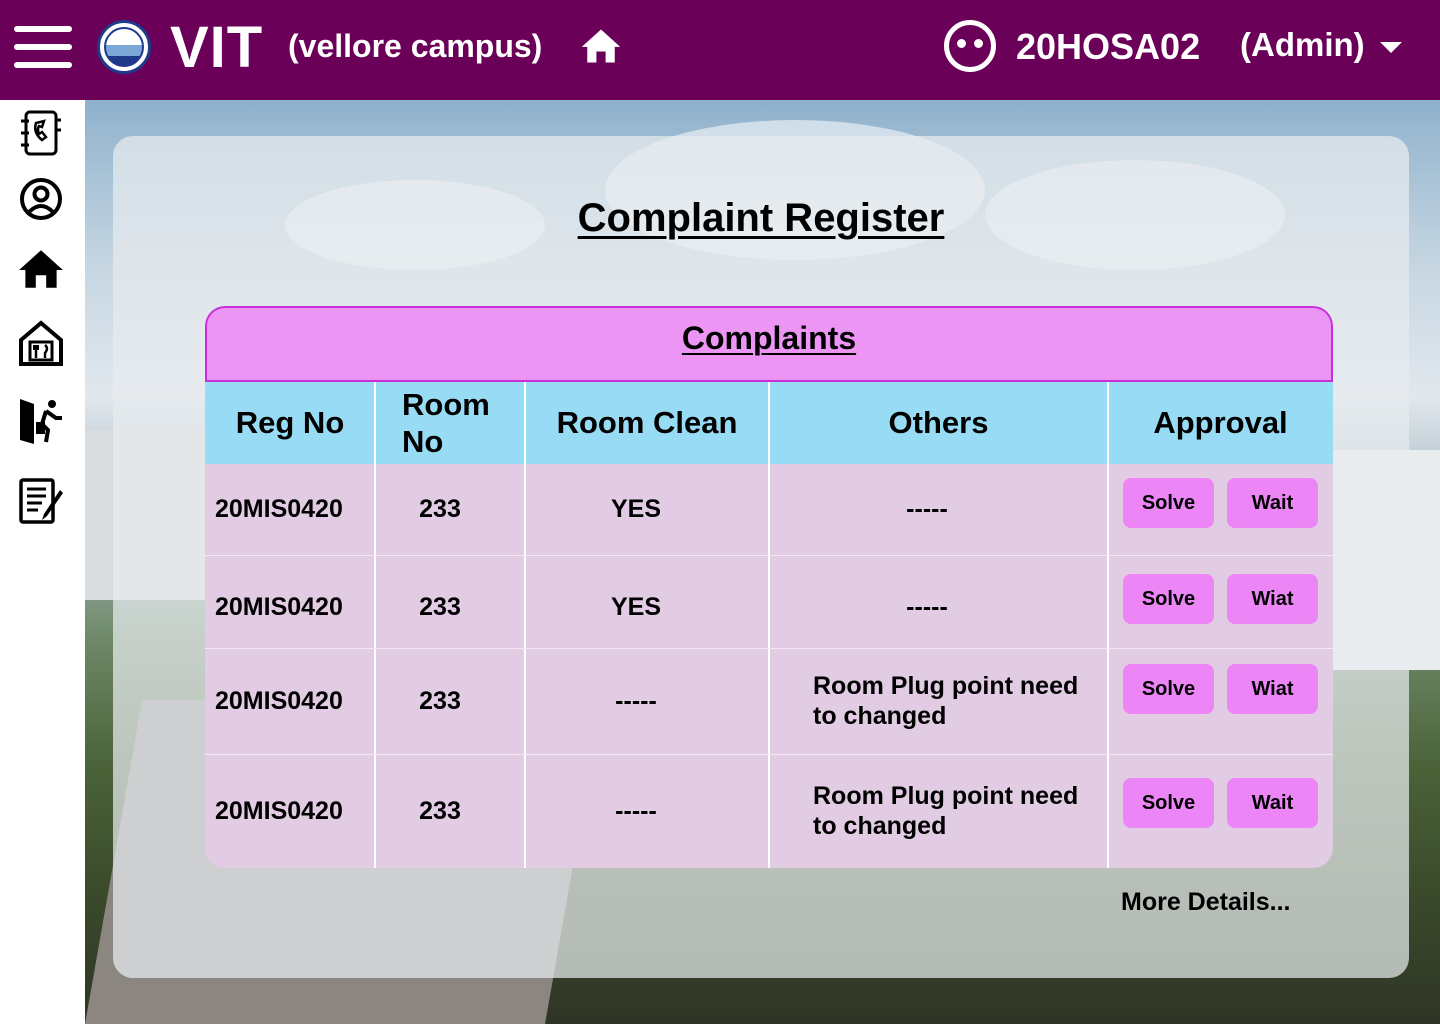 Image resolution: width=1440 pixels, height=1024 pixels. I want to click on user-profile-icon, so click(41, 199).